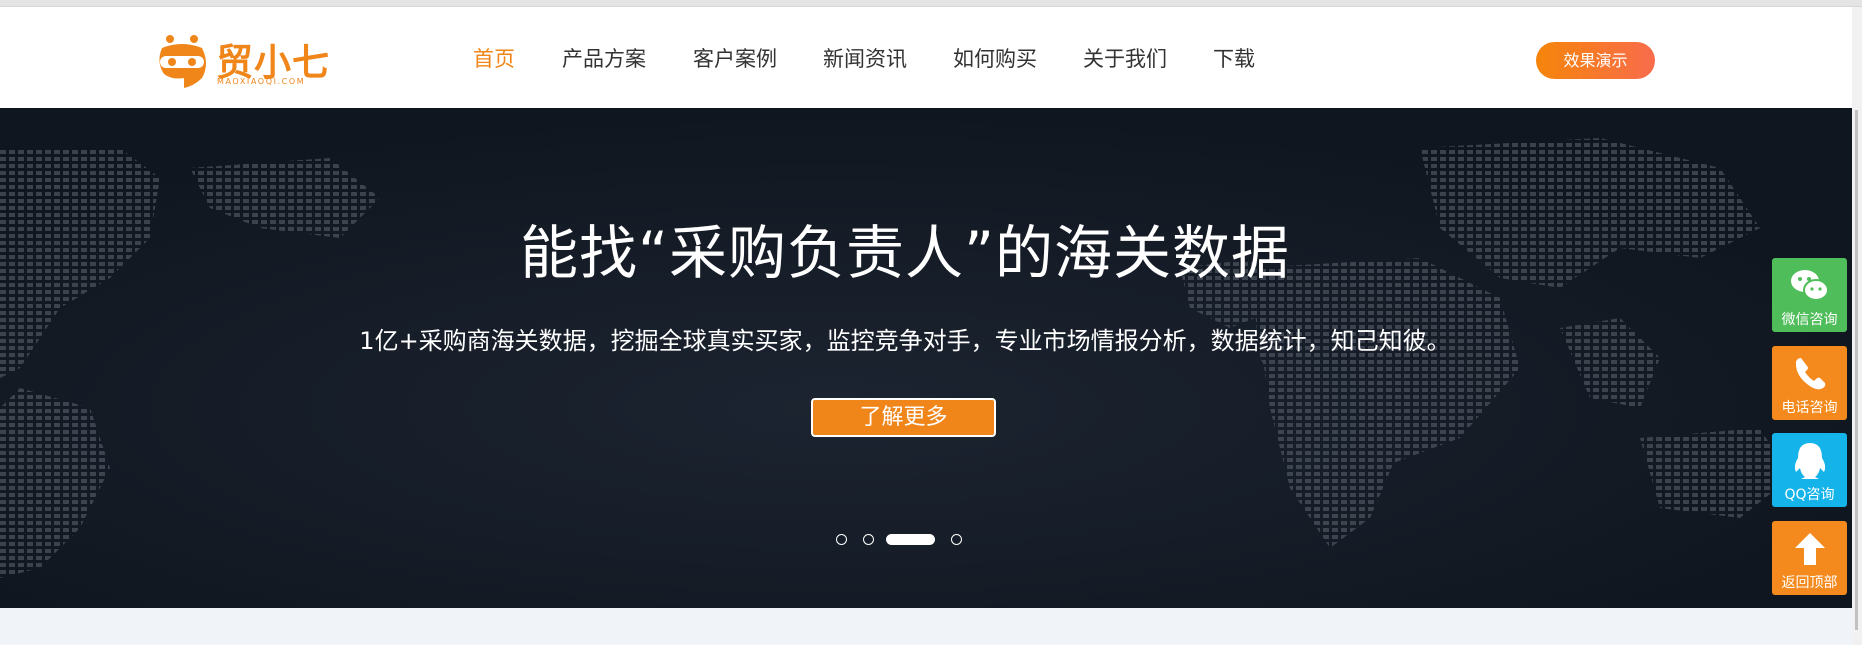 The image size is (1862, 645). I want to click on site-logo: 贸小七 MAOXIAOQI.COM, so click(241, 60).